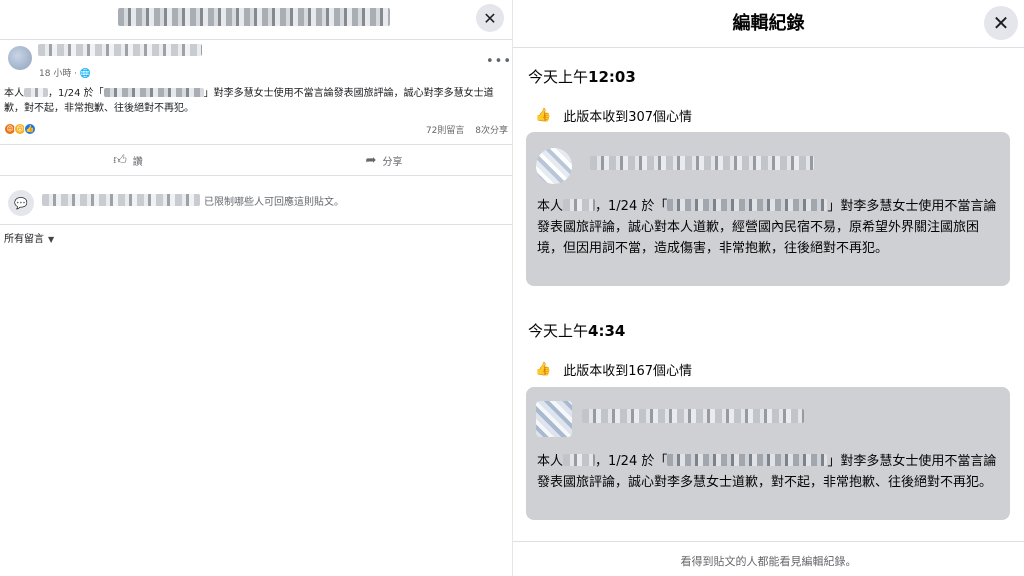 The width and height of the screenshot is (1024, 576). Describe the element at coordinates (14, 93) in the screenshot. I see `post-text-prefix: 本人` at that location.